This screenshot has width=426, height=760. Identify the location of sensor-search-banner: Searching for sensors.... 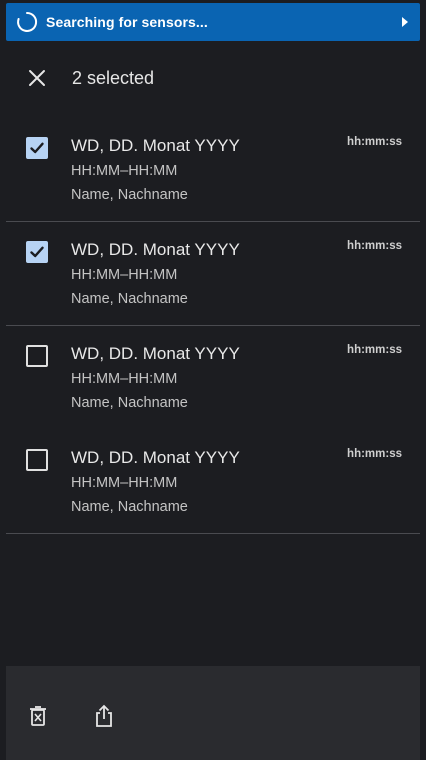
(213, 22).